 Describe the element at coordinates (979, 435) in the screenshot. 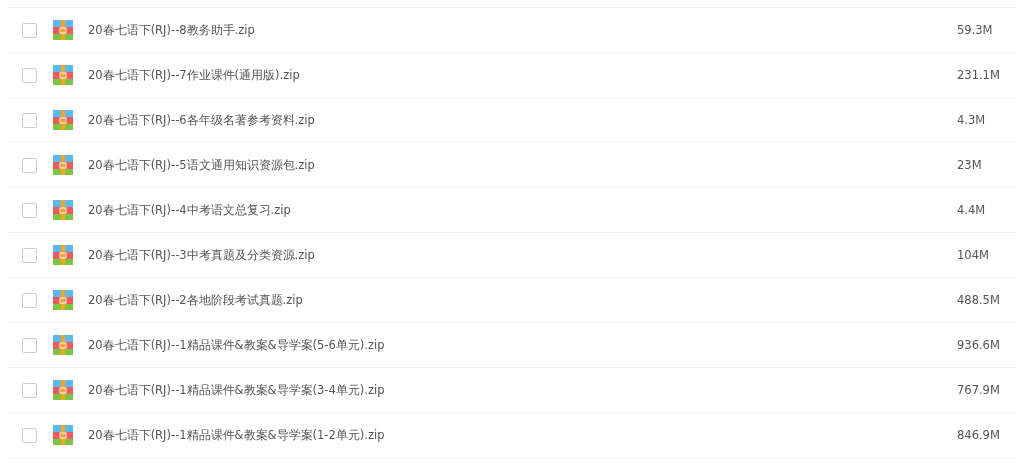

I see `file-size: 846.9M` at that location.